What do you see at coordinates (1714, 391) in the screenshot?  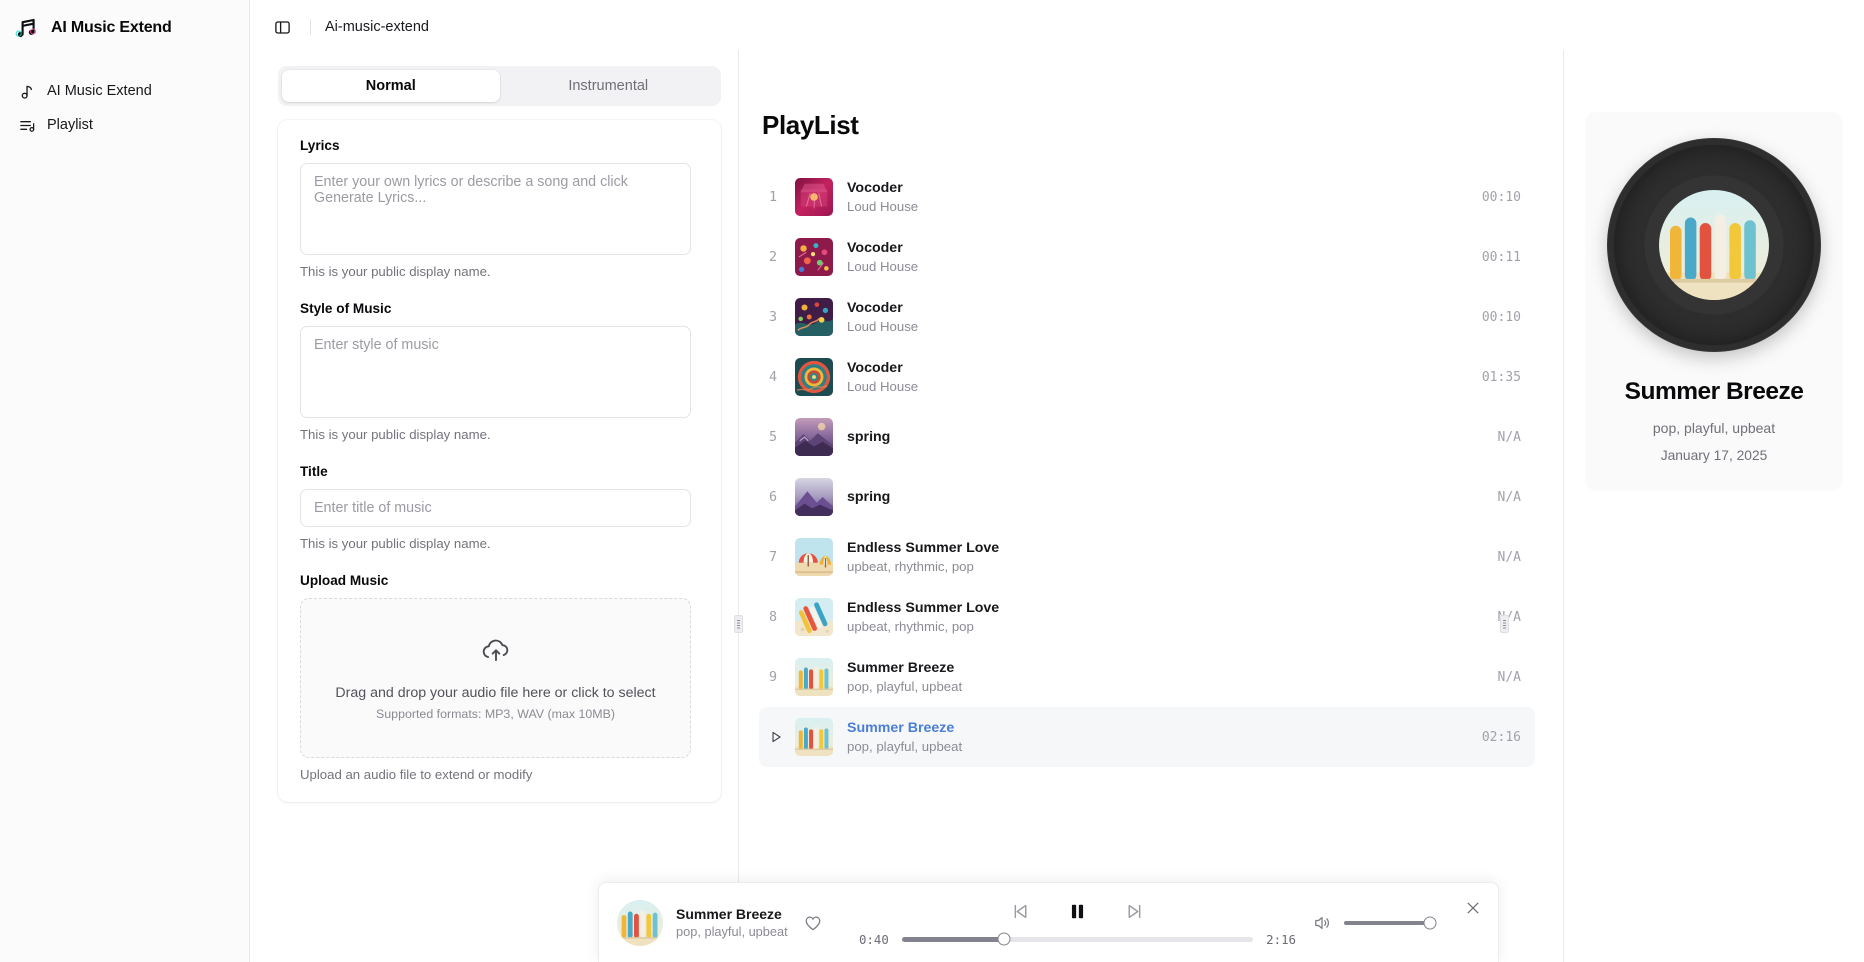 I see `detail-title: Summer Breeze` at bounding box center [1714, 391].